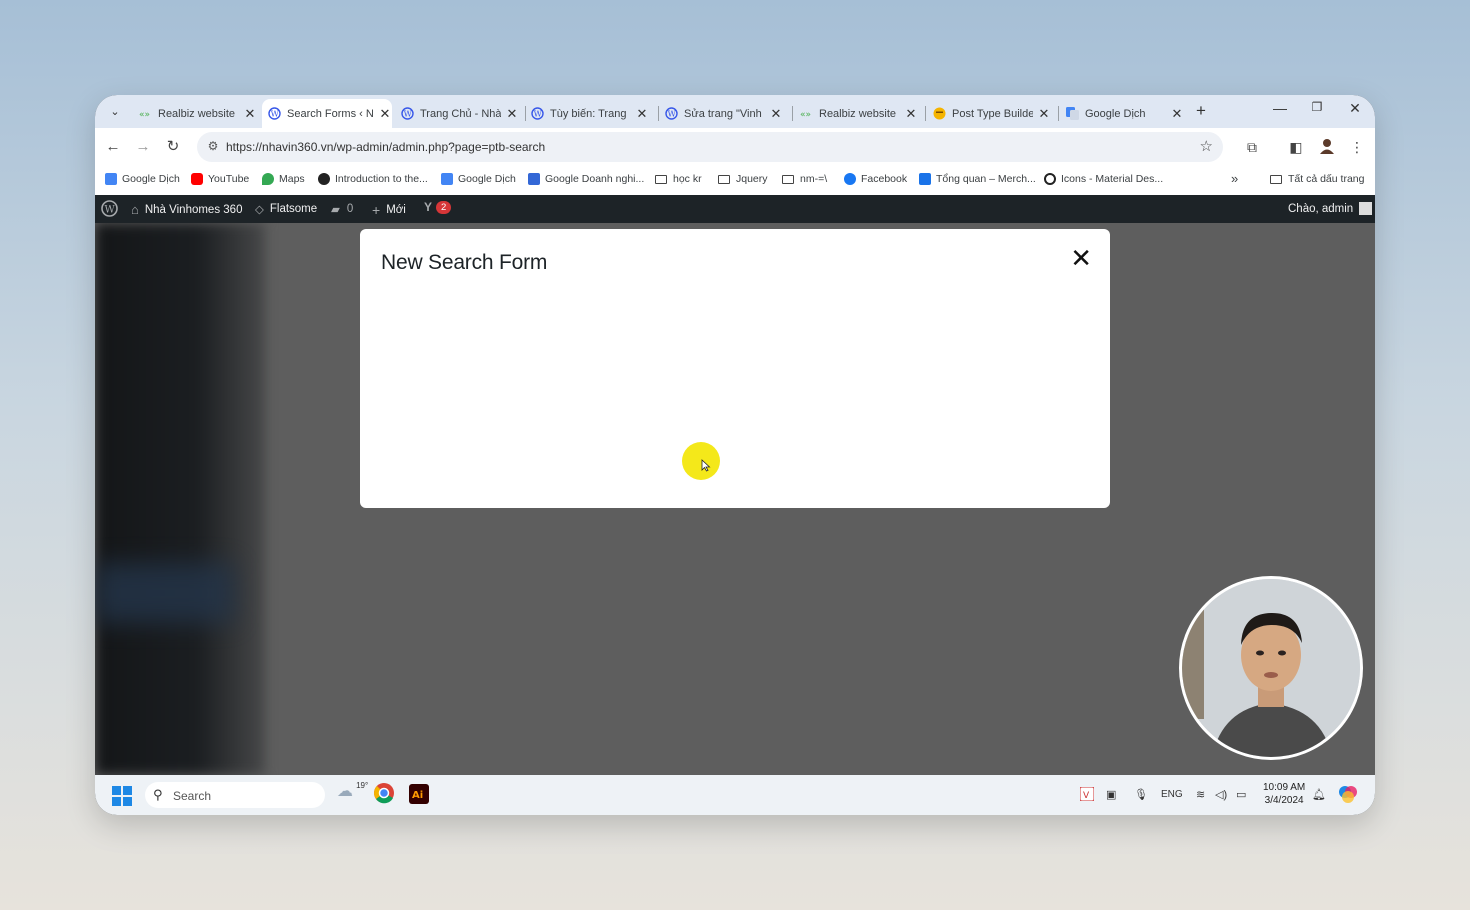  What do you see at coordinates (192, 796) in the screenshot?
I see `search-placeholder: Search` at bounding box center [192, 796].